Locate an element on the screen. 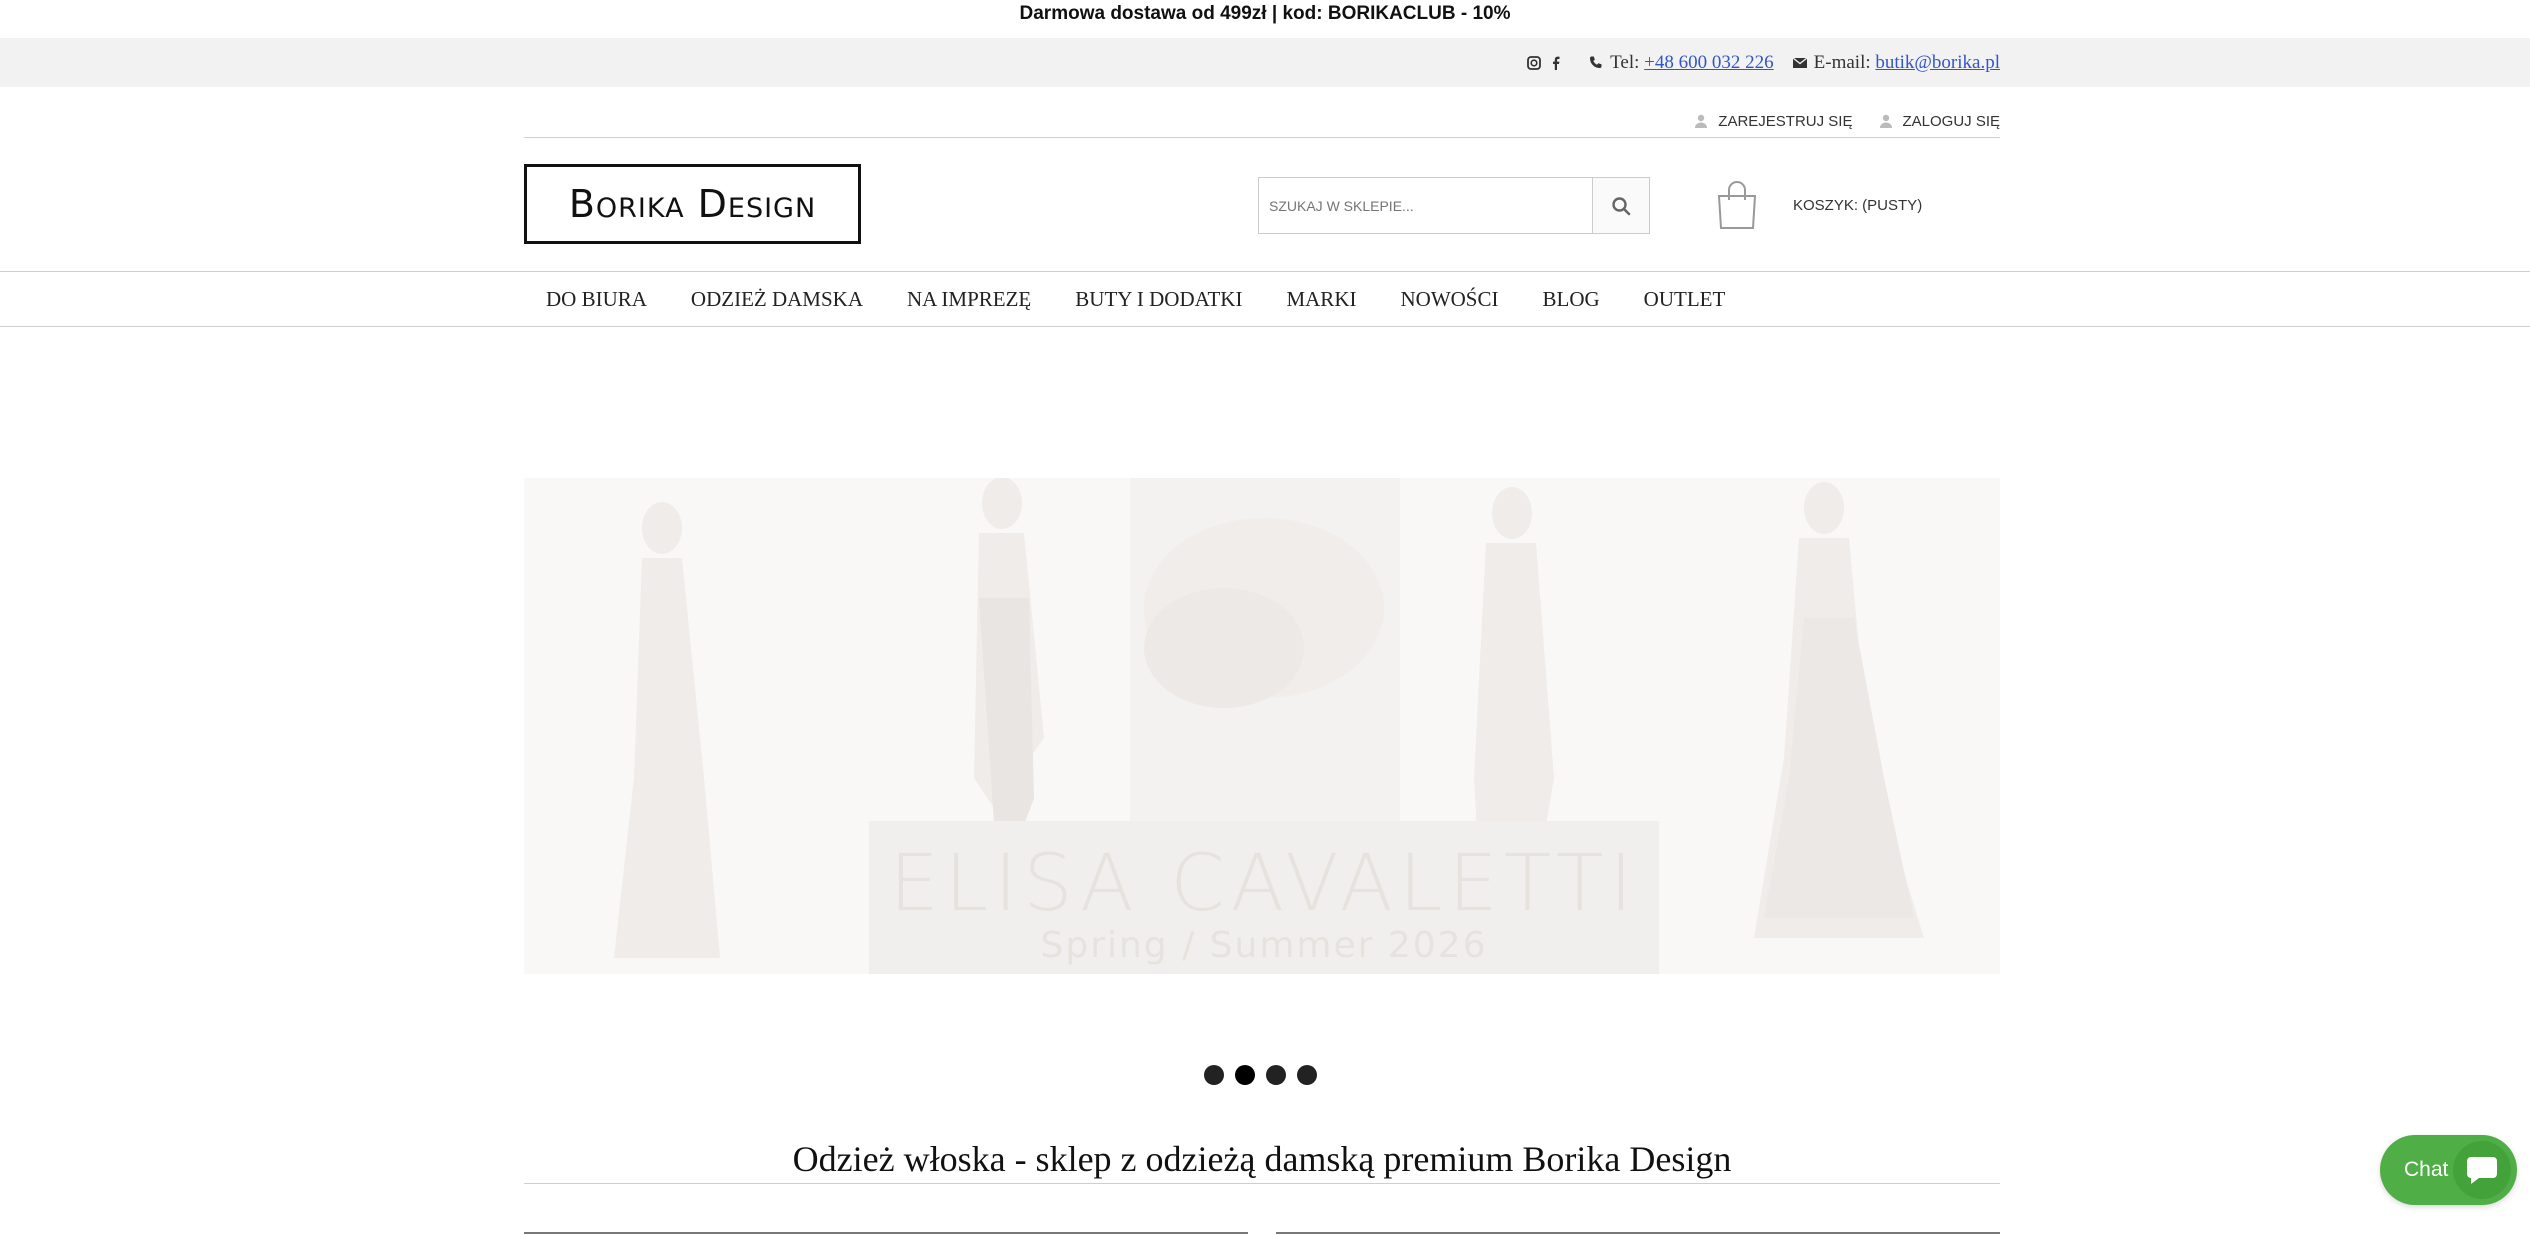 The image size is (2530, 1234). nav-item-outlet: OUTLET is located at coordinates (1685, 299).